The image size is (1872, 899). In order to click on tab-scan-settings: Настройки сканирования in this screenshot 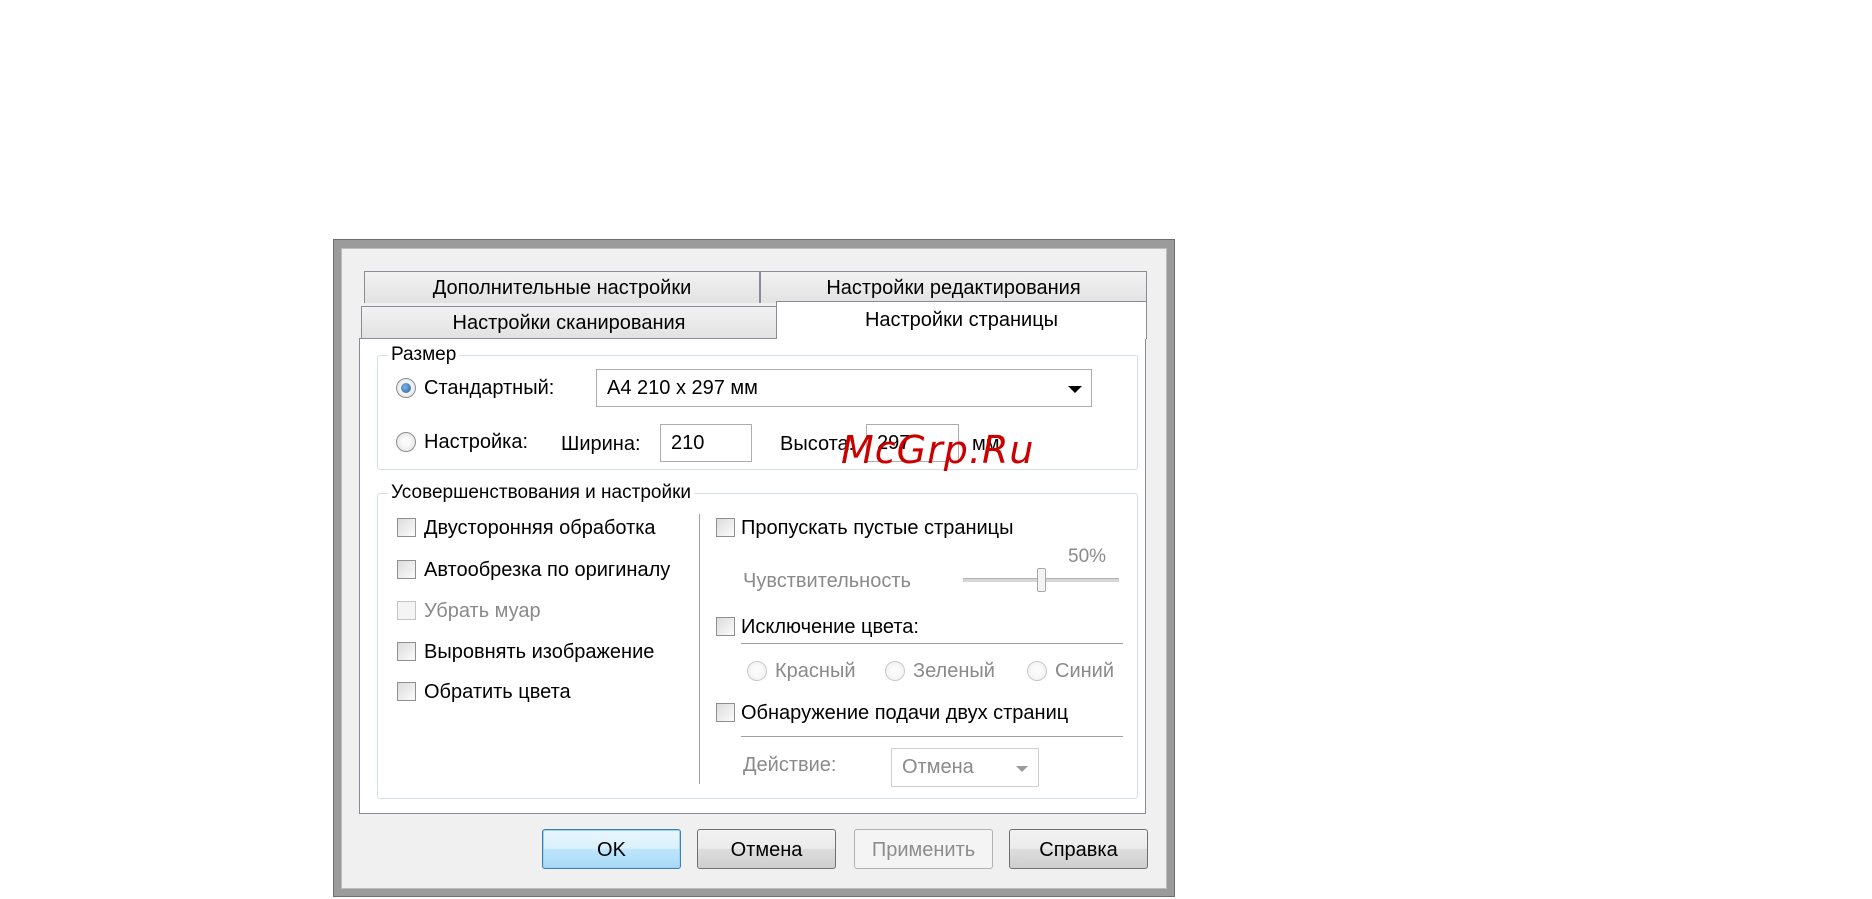, I will do `click(569, 322)`.